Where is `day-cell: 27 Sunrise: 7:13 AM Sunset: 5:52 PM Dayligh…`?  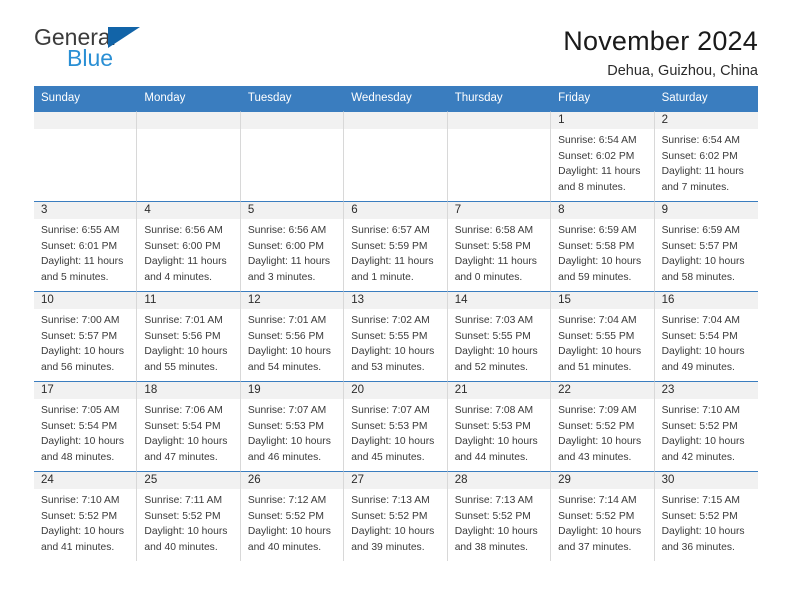 day-cell: 27 Sunrise: 7:13 AM Sunset: 5:52 PM Dayligh… is located at coordinates (396, 515).